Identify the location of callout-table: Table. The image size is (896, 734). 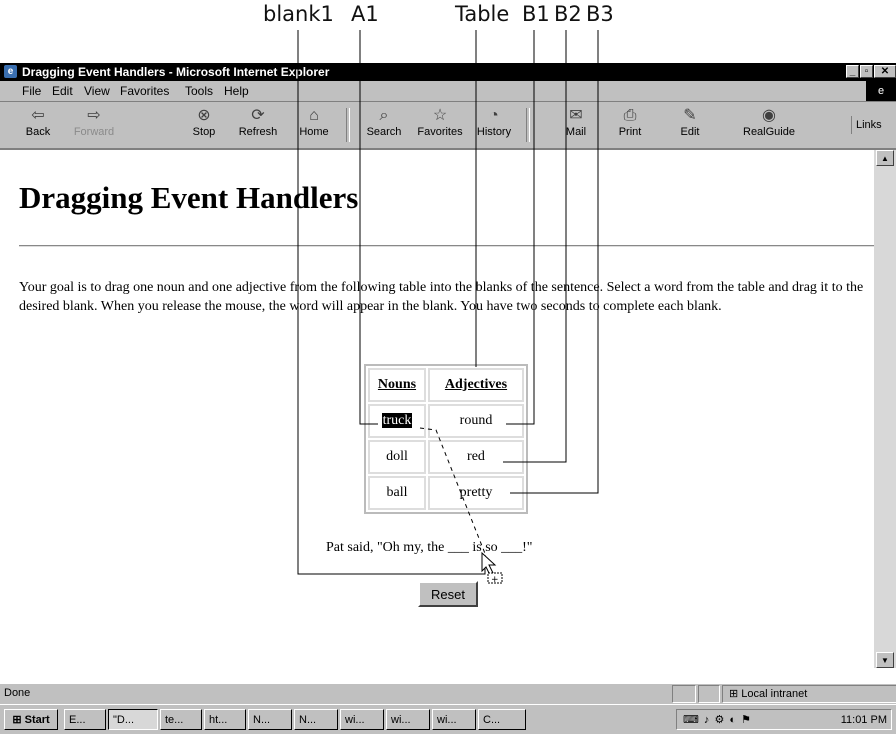
(482, 14).